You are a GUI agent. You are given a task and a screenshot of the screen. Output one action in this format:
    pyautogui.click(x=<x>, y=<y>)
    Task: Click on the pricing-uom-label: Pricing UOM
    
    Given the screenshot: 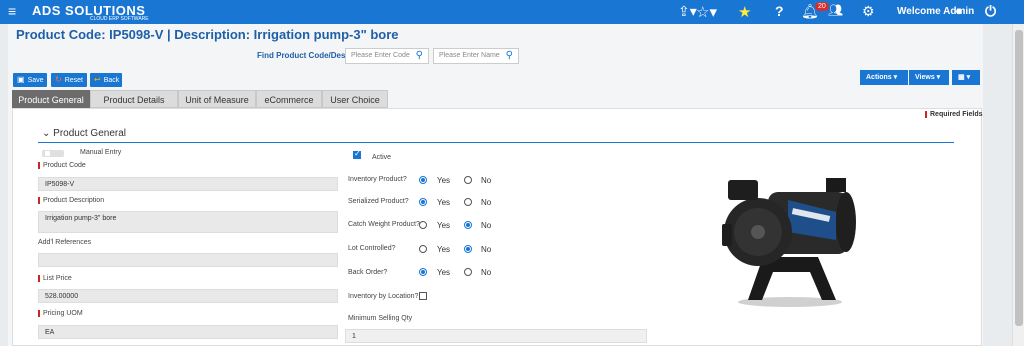 What is the action you would take?
    pyautogui.click(x=60, y=313)
    